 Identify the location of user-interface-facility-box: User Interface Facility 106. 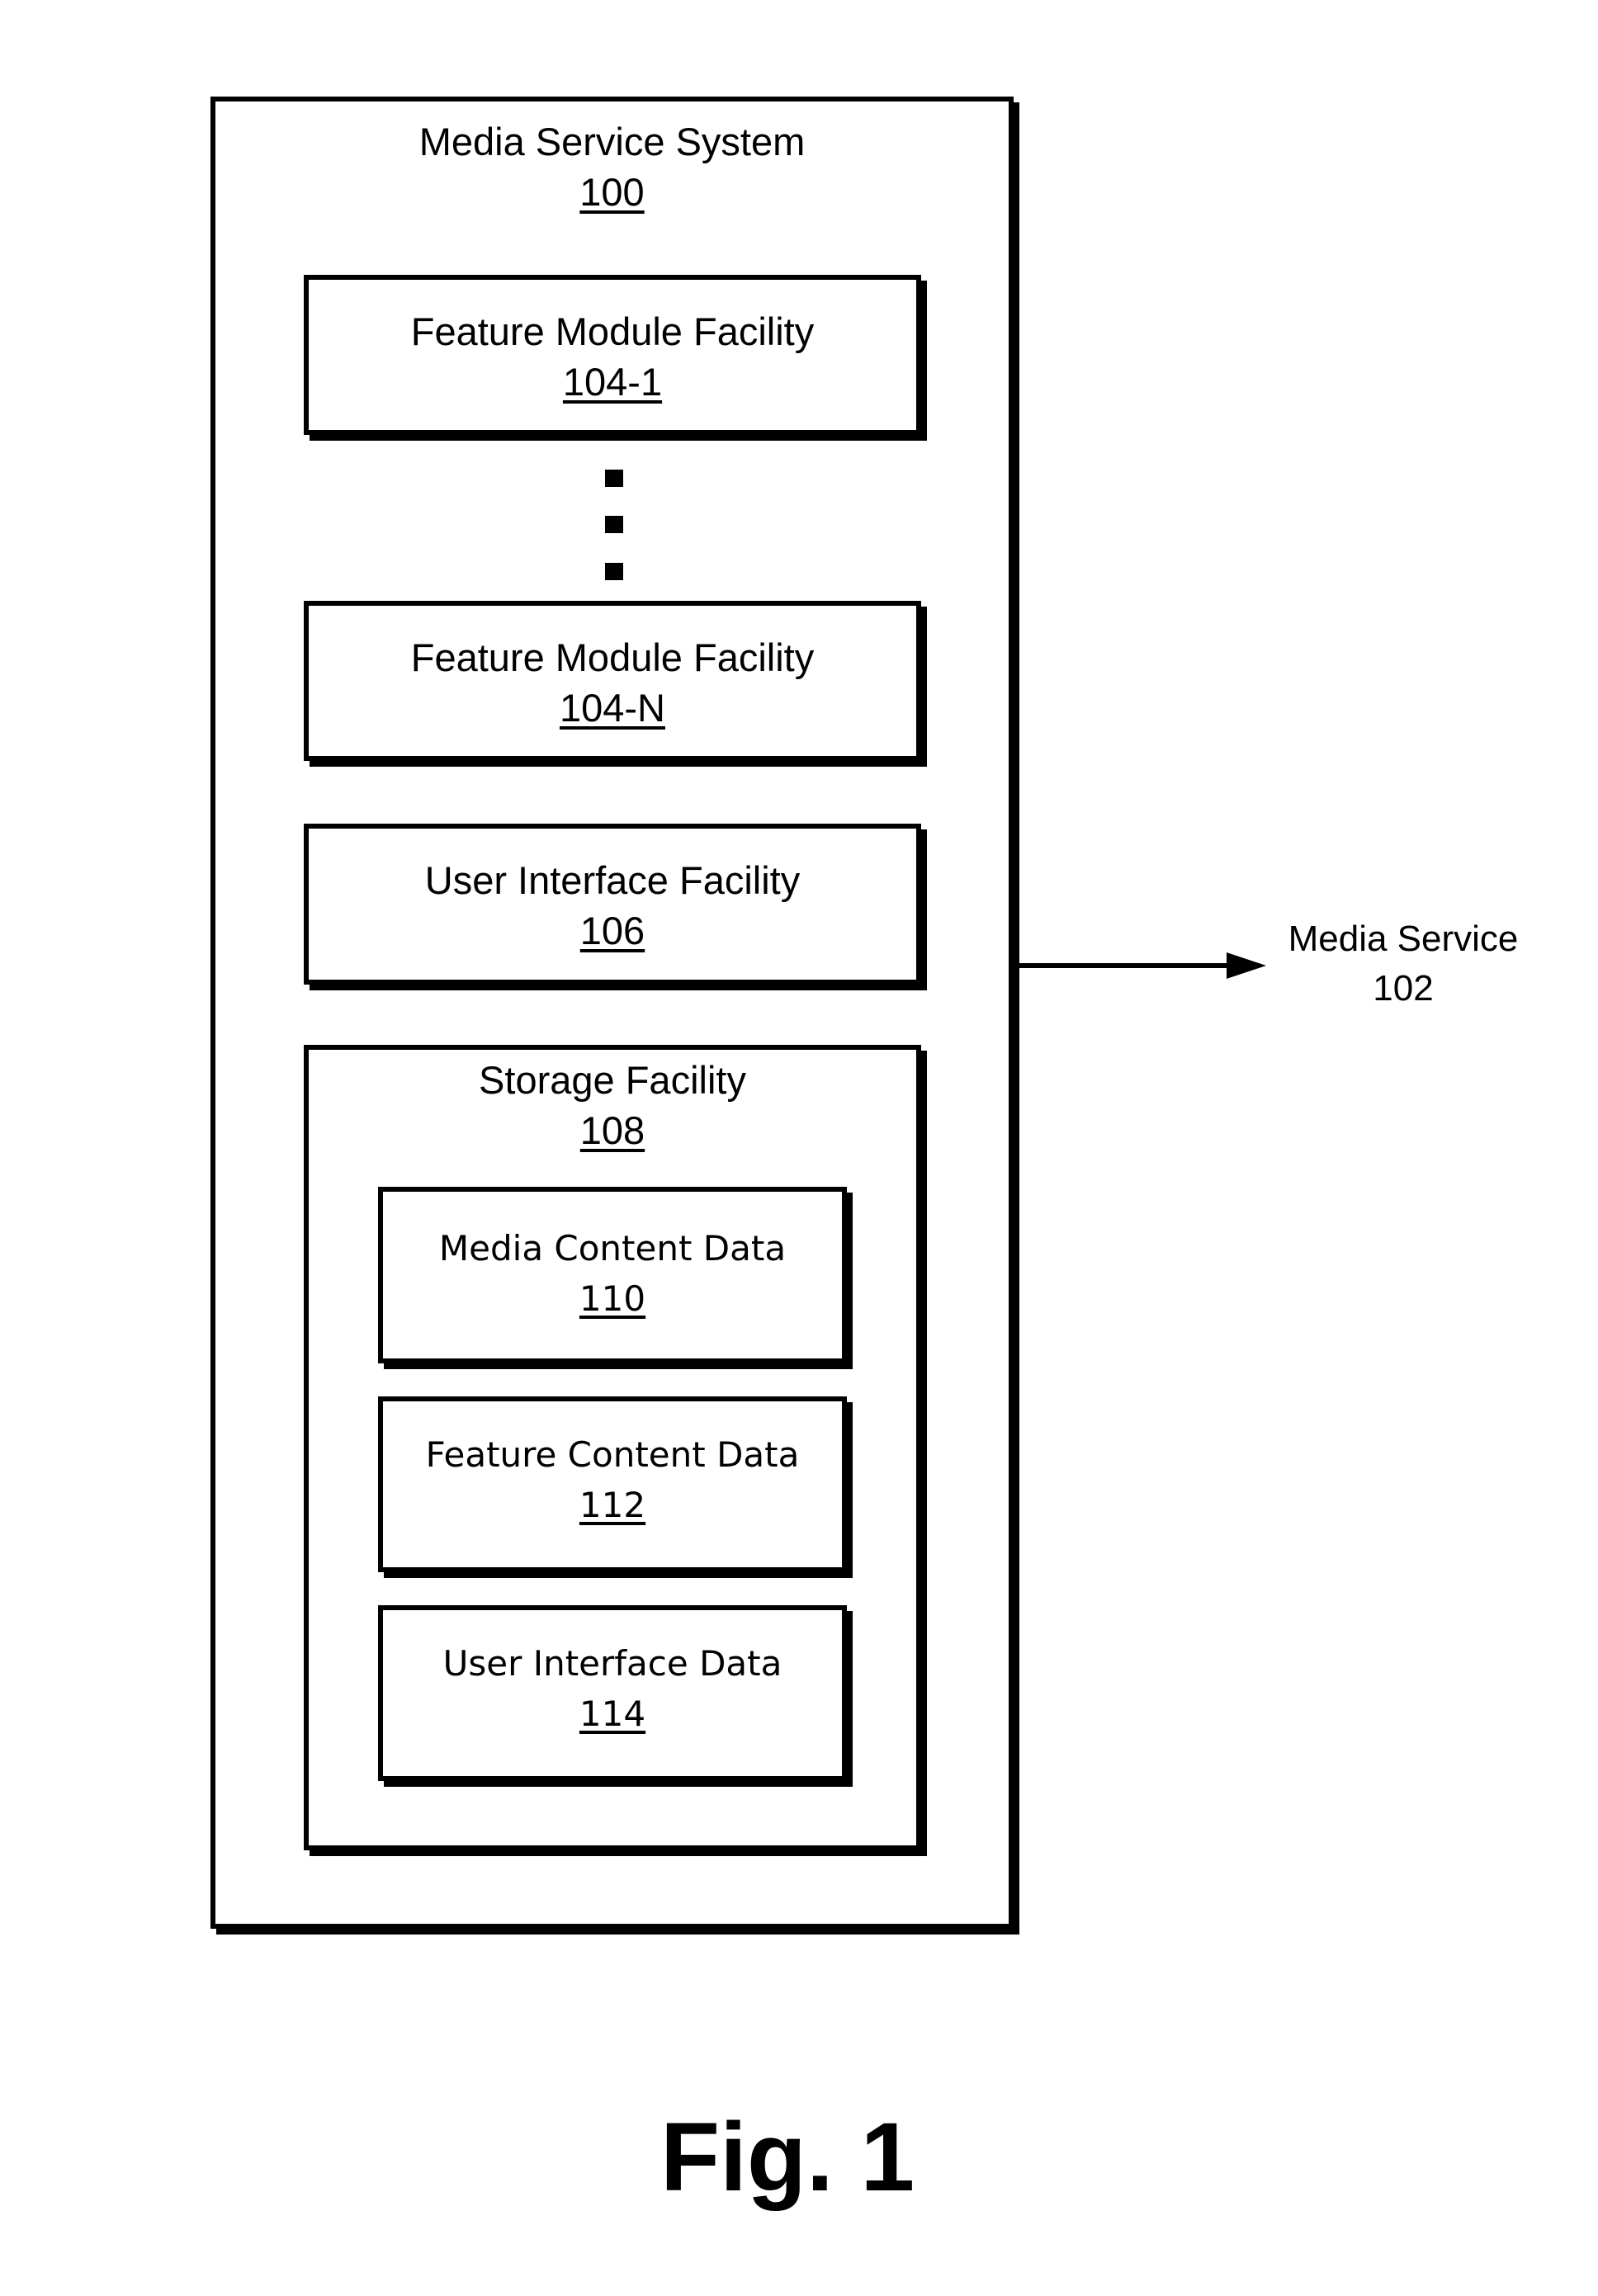
(612, 905).